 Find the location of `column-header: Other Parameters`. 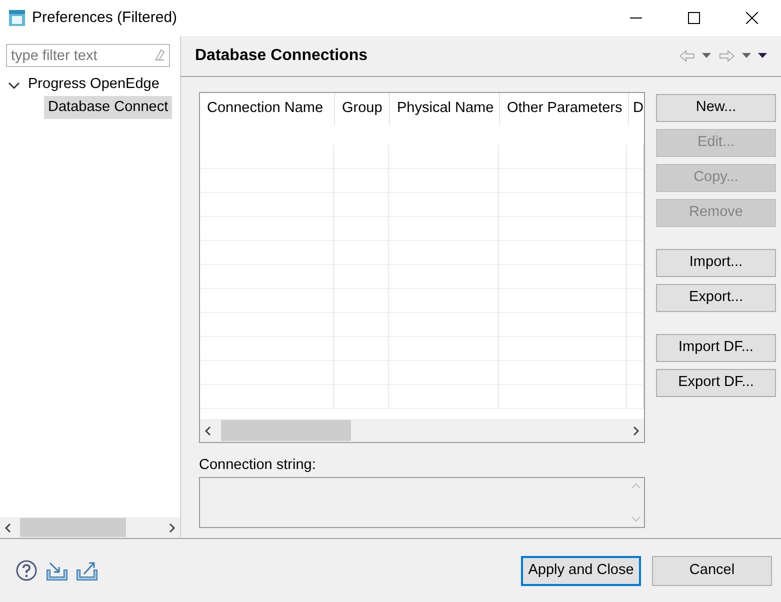

column-header: Other Parameters is located at coordinates (564, 109).